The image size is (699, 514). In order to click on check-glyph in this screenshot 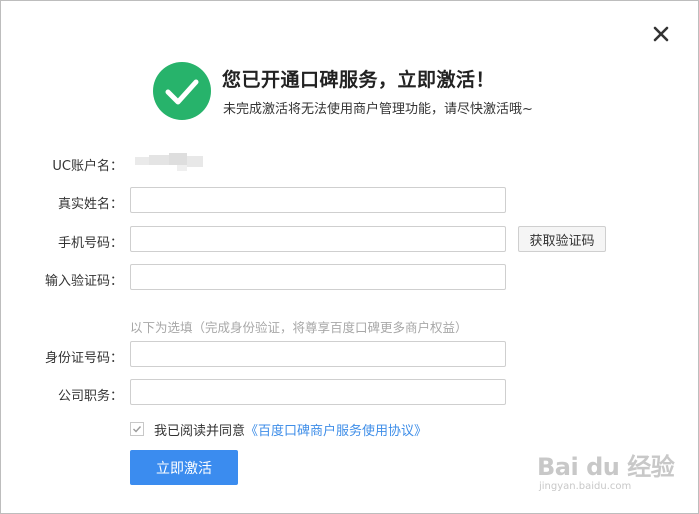, I will do `click(182, 92)`.